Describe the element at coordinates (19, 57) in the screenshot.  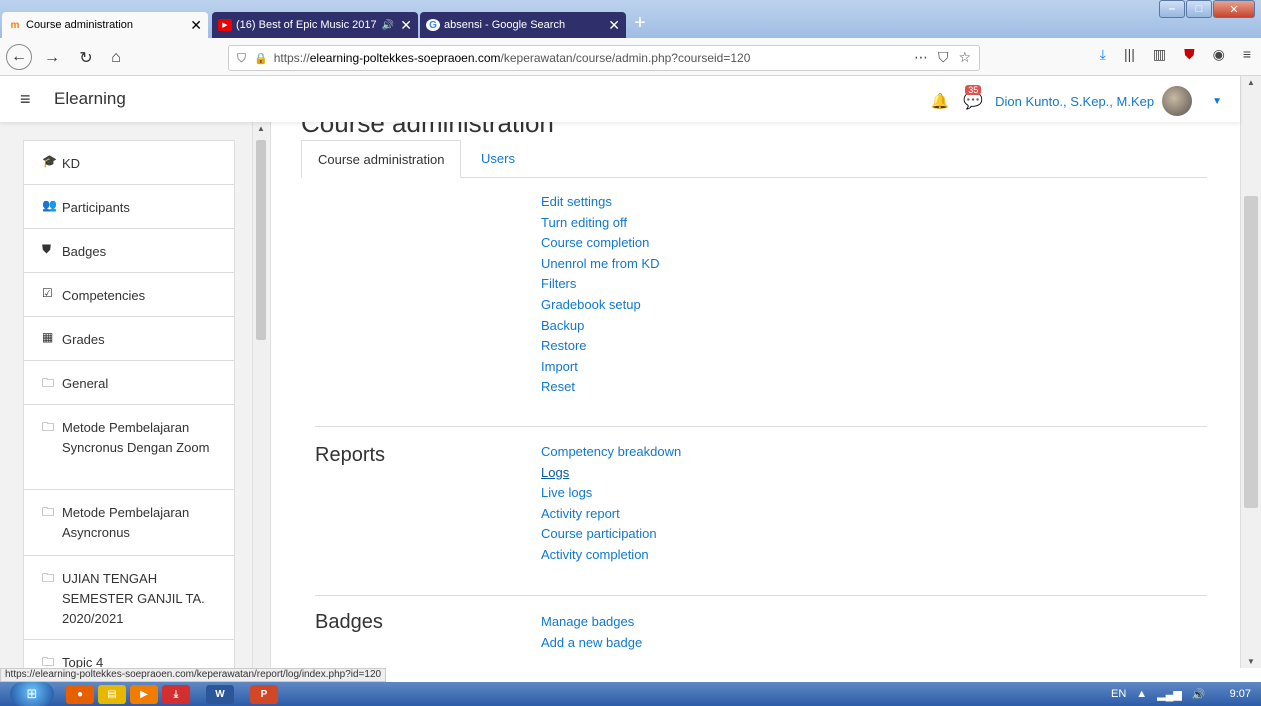
I see `back-icon: ←` at that location.